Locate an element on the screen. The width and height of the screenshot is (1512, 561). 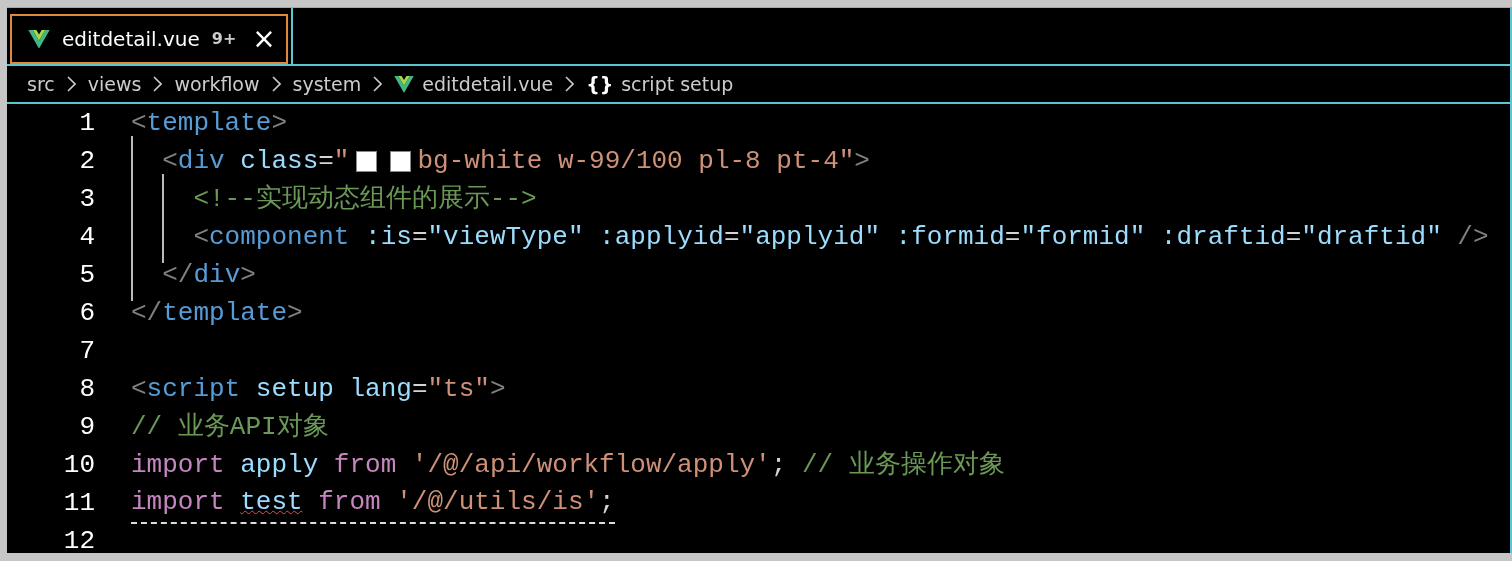
code-token: <!--实现动态组件的展示--> is located at coordinates (364, 199).